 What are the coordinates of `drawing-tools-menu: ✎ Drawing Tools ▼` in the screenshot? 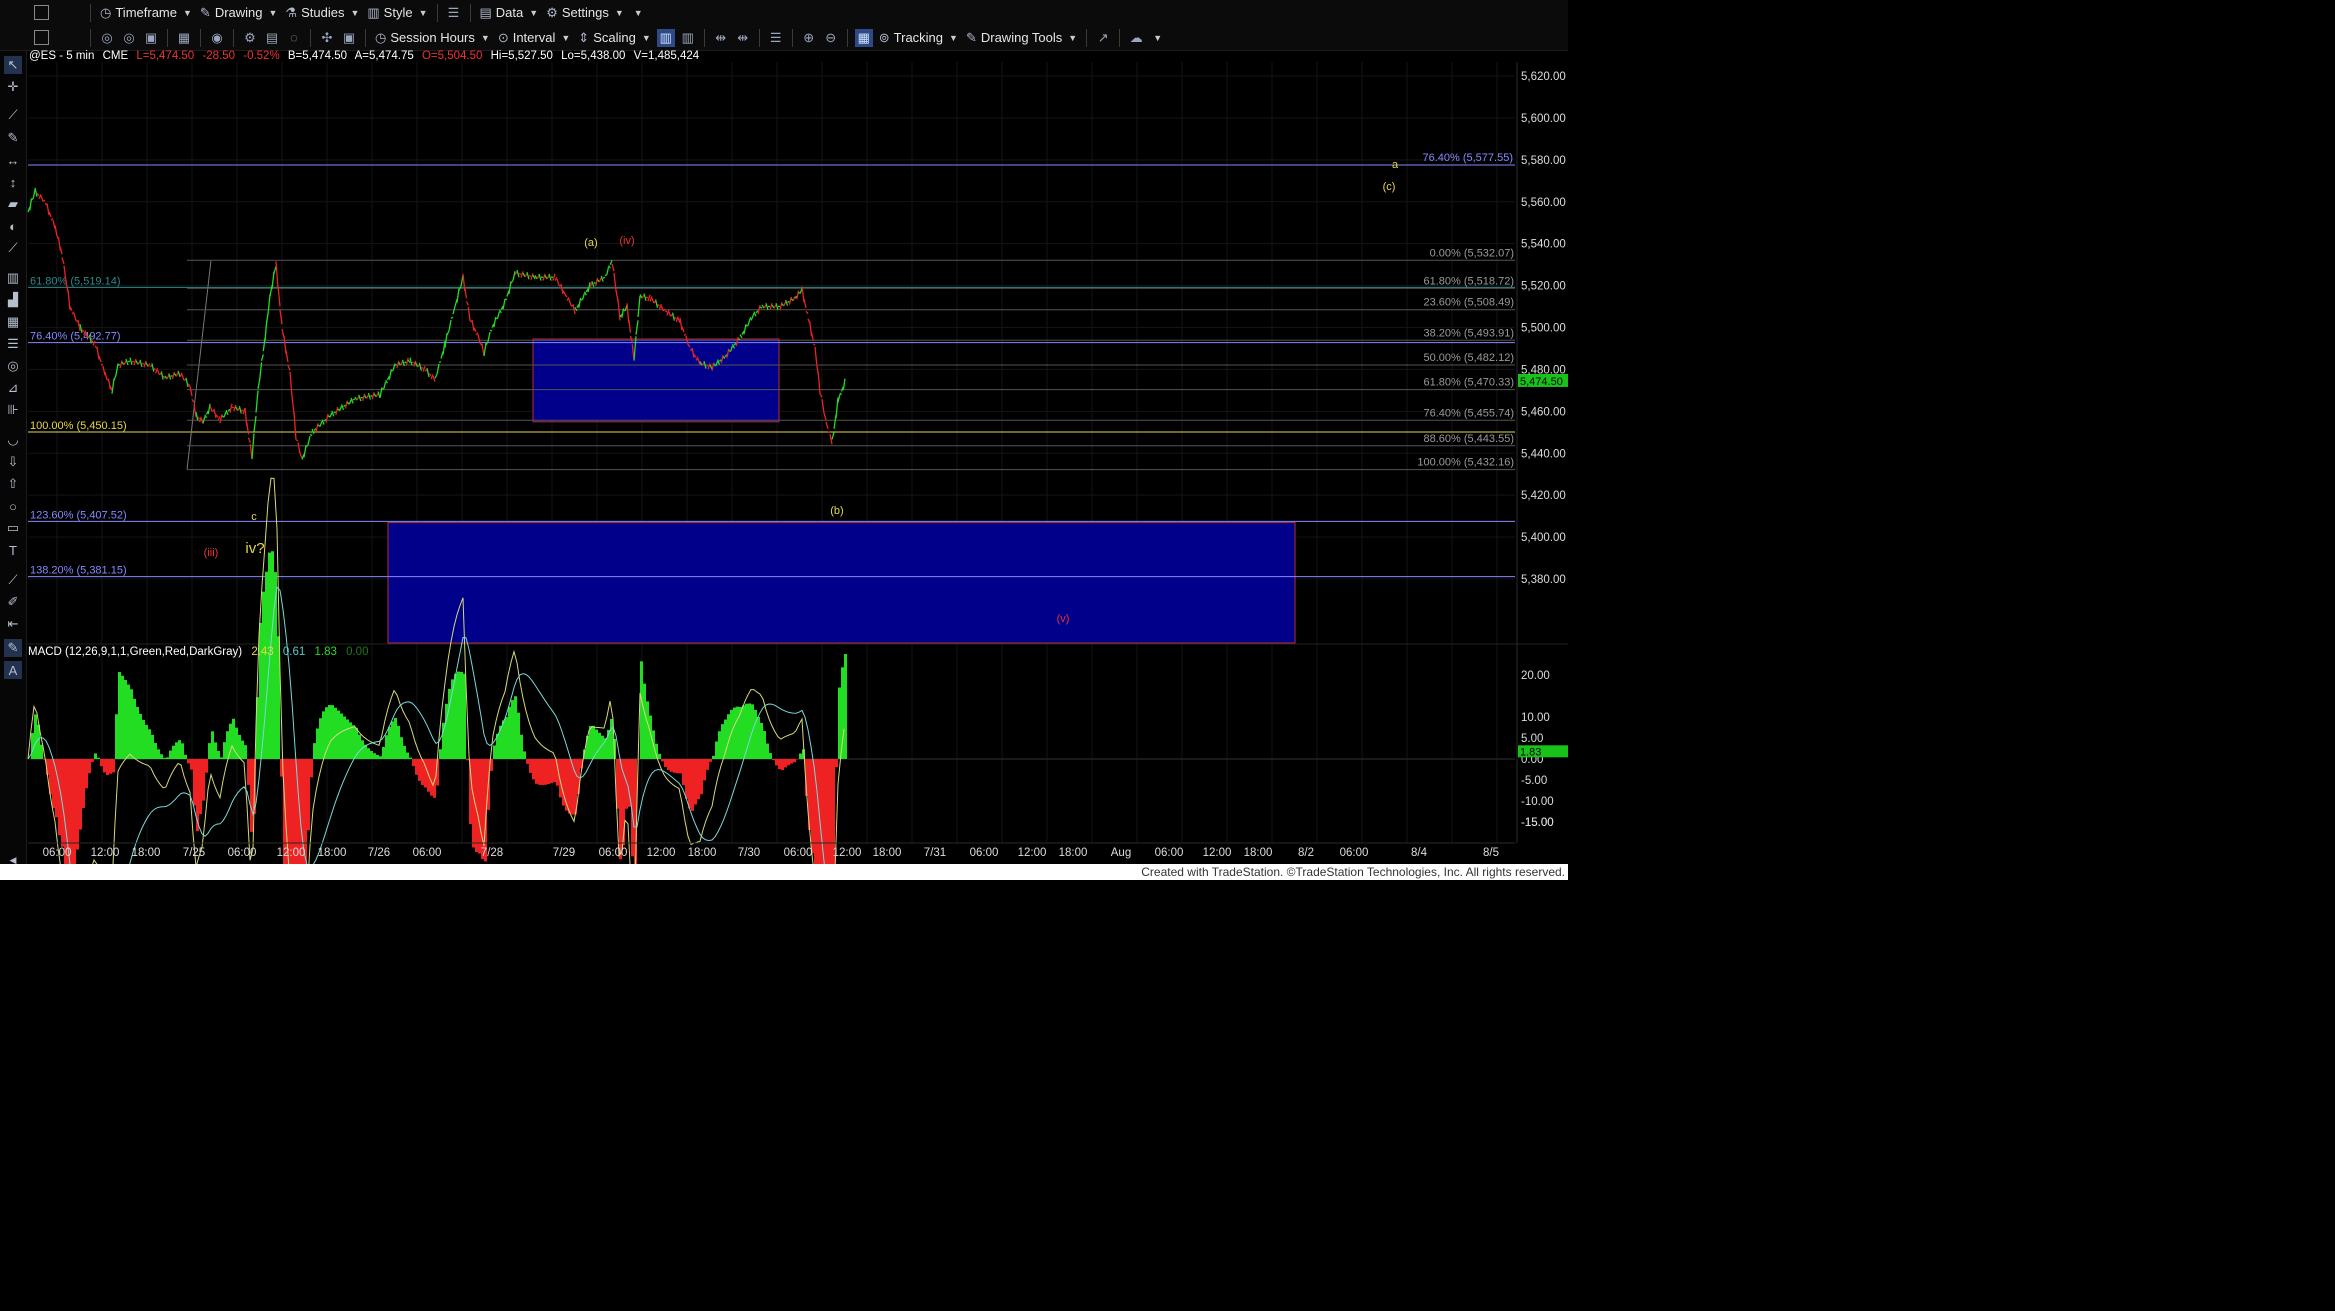 It's located at (1021, 38).